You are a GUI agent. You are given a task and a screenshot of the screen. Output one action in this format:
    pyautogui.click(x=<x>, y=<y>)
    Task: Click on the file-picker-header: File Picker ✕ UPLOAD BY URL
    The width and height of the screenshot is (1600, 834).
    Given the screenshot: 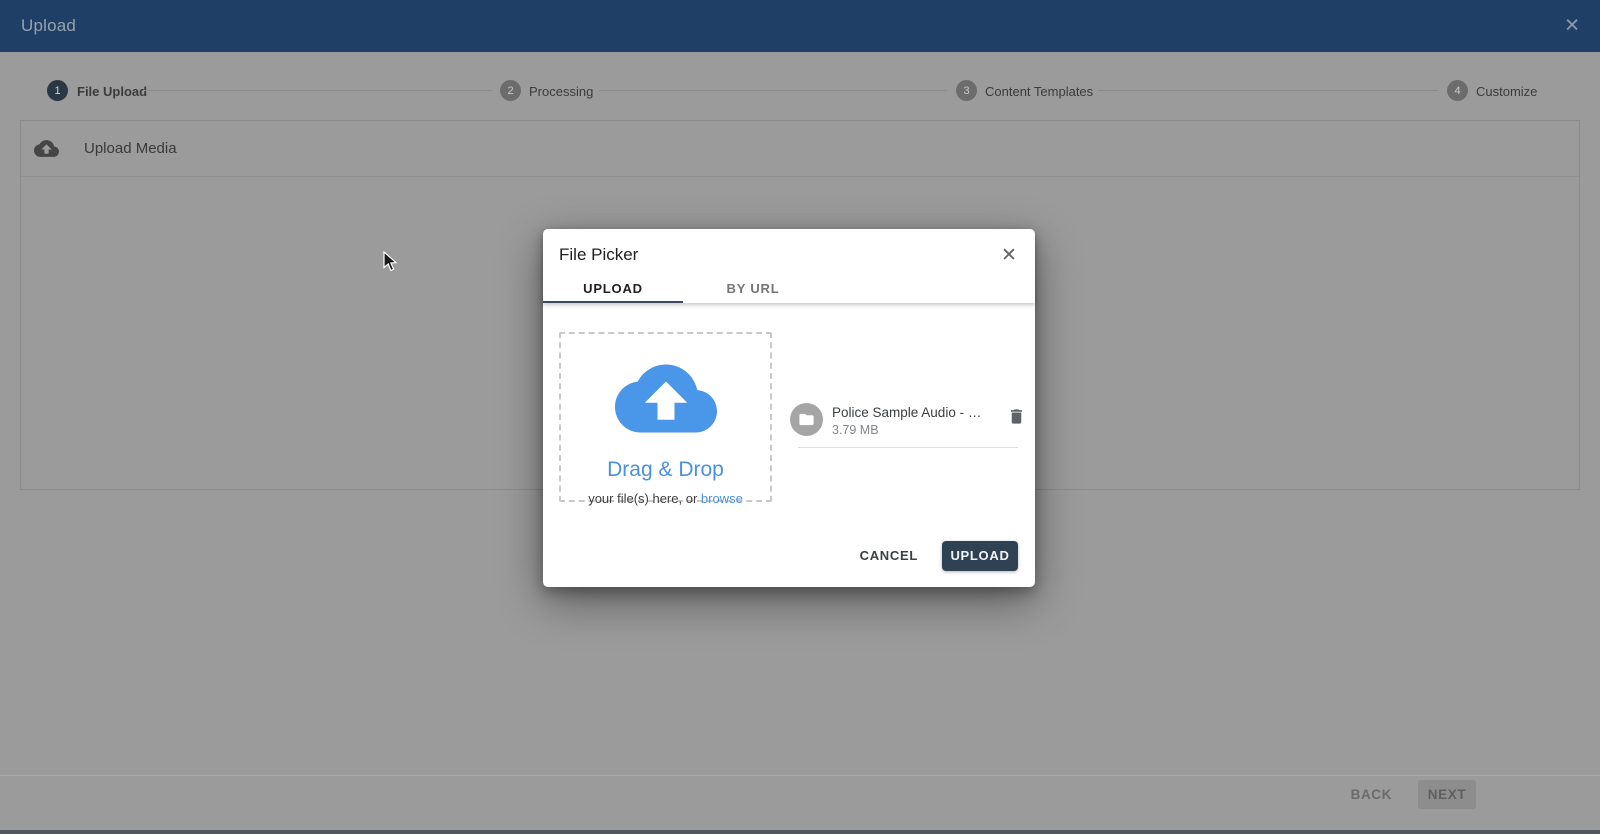 What is the action you would take?
    pyautogui.click(x=789, y=266)
    